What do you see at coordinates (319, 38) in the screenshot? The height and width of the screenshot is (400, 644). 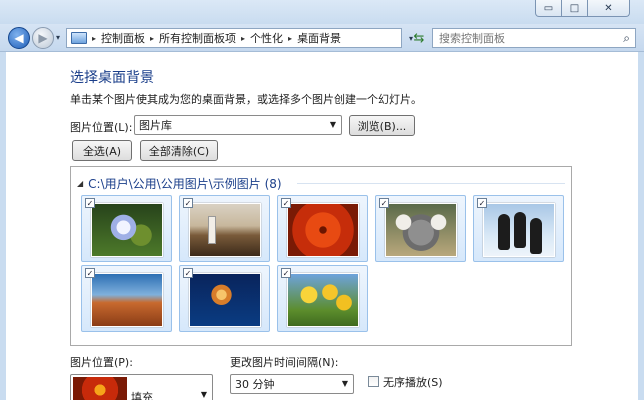 I see `breadcrumb-desktop-background: 桌面背景` at bounding box center [319, 38].